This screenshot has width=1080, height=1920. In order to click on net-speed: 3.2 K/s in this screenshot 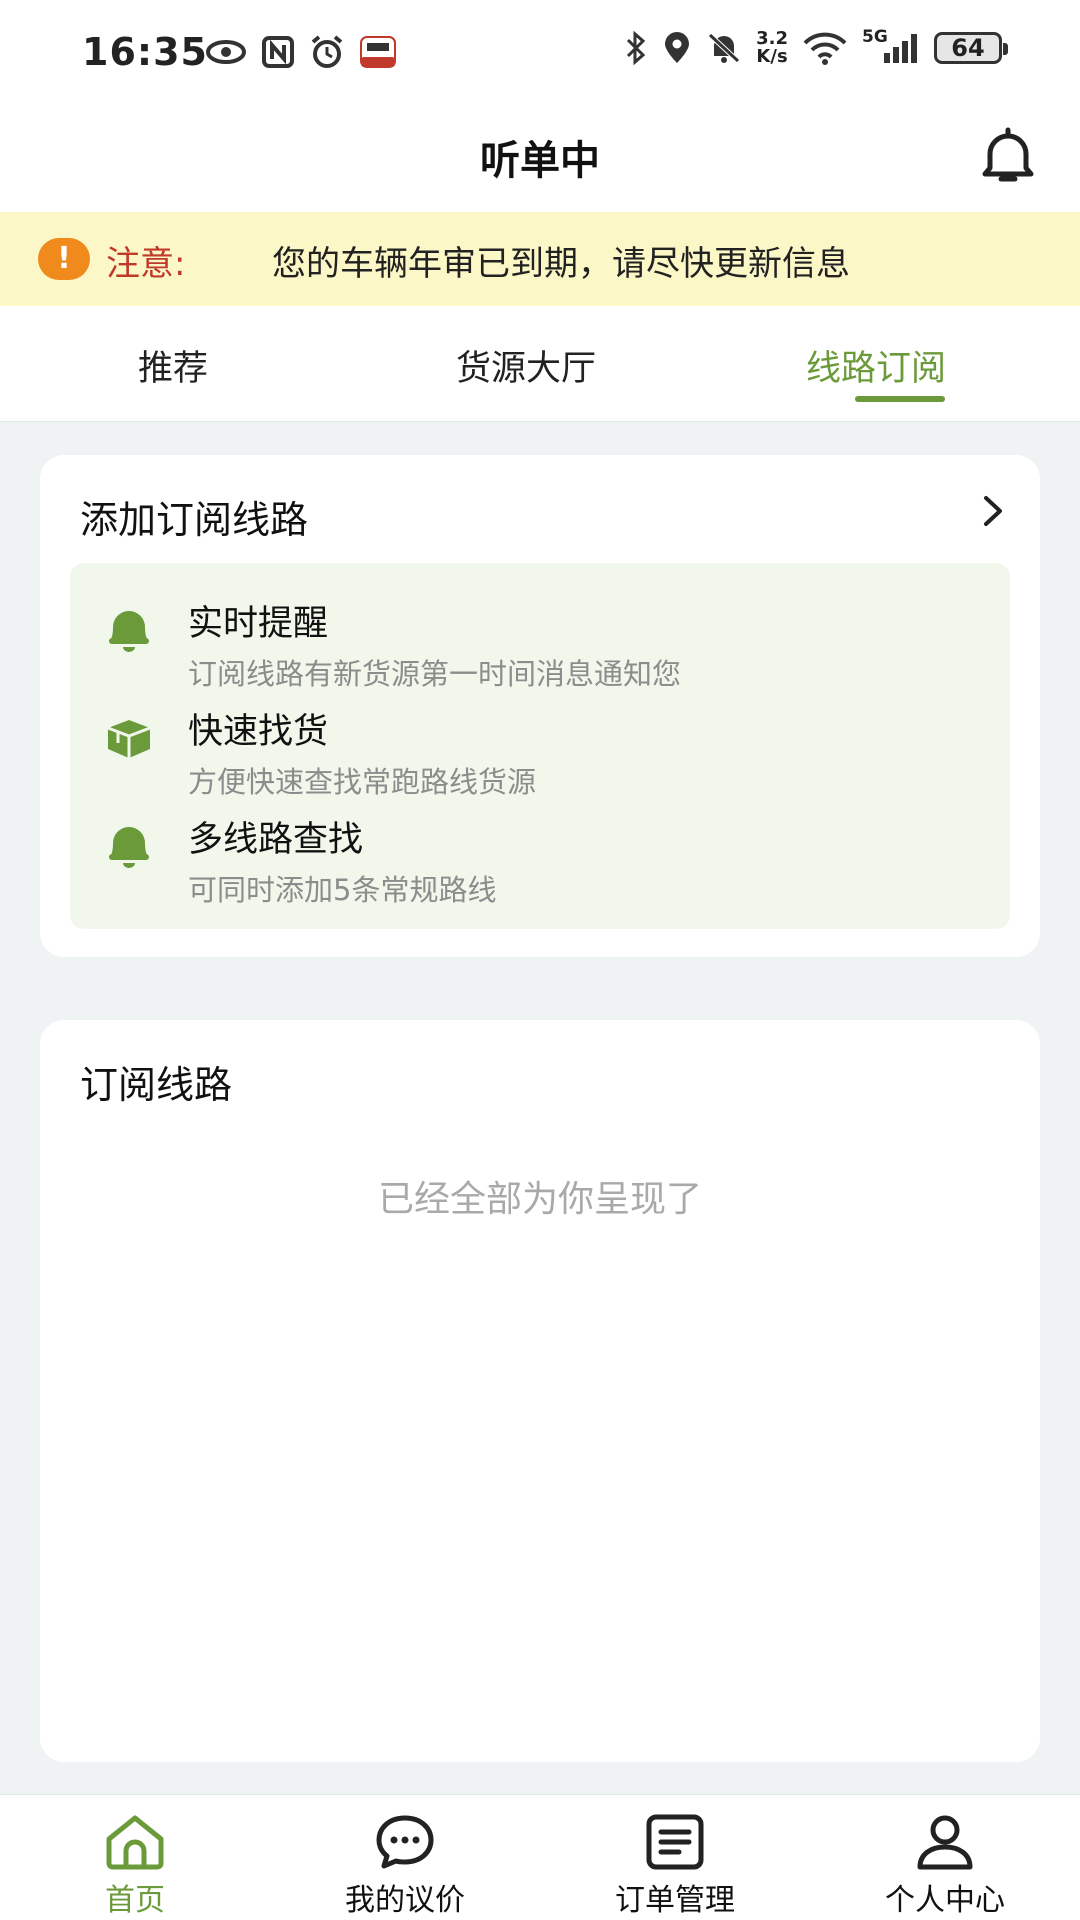, I will do `click(772, 48)`.